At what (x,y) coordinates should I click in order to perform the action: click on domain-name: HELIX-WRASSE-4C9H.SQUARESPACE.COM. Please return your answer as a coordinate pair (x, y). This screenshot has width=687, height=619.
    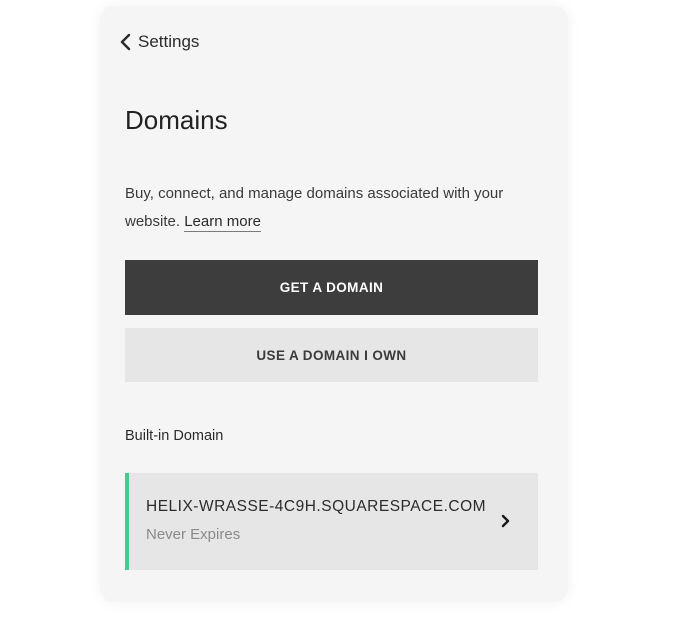
    Looking at the image, I should click on (316, 506).